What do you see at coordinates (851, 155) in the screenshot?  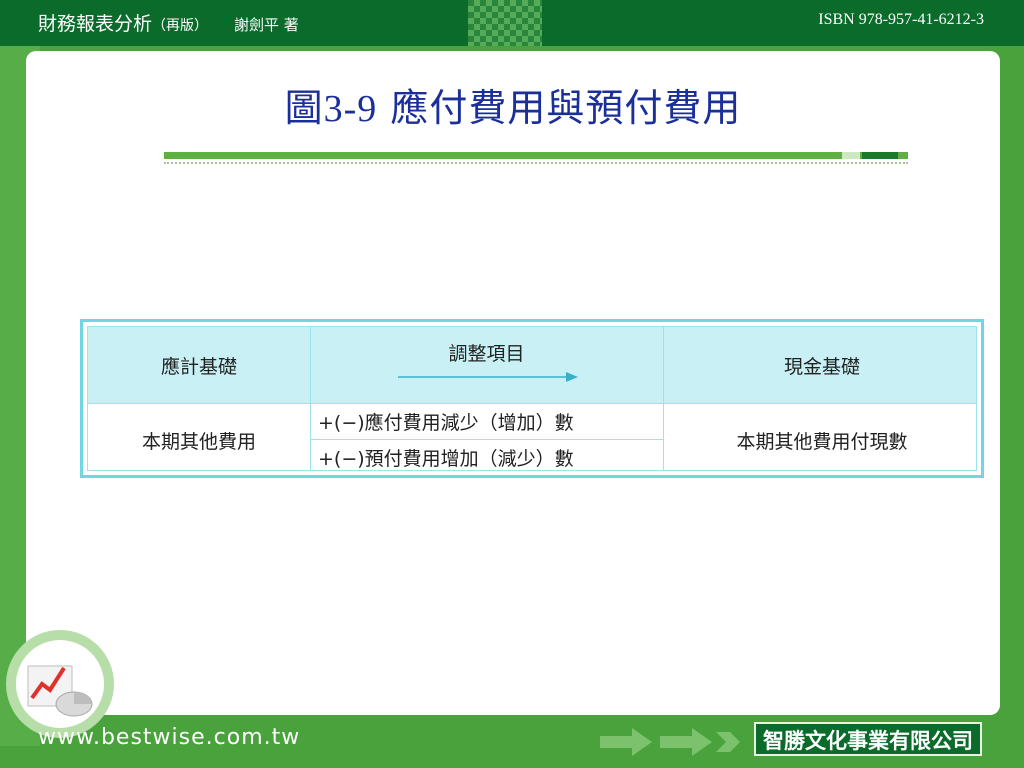 I see `underline-accent-light` at bounding box center [851, 155].